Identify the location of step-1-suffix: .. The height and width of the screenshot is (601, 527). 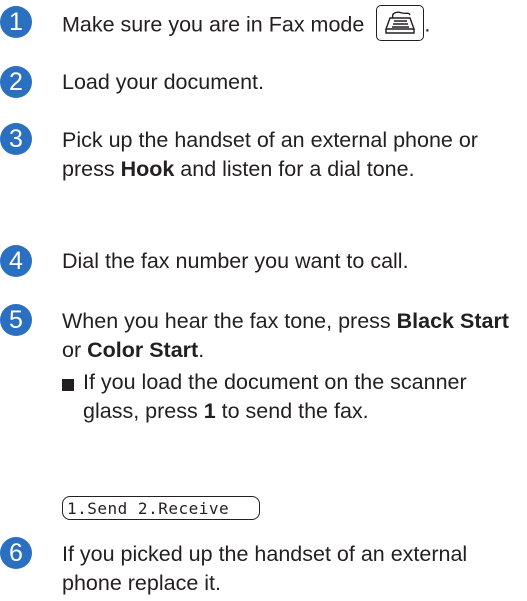
(427, 24).